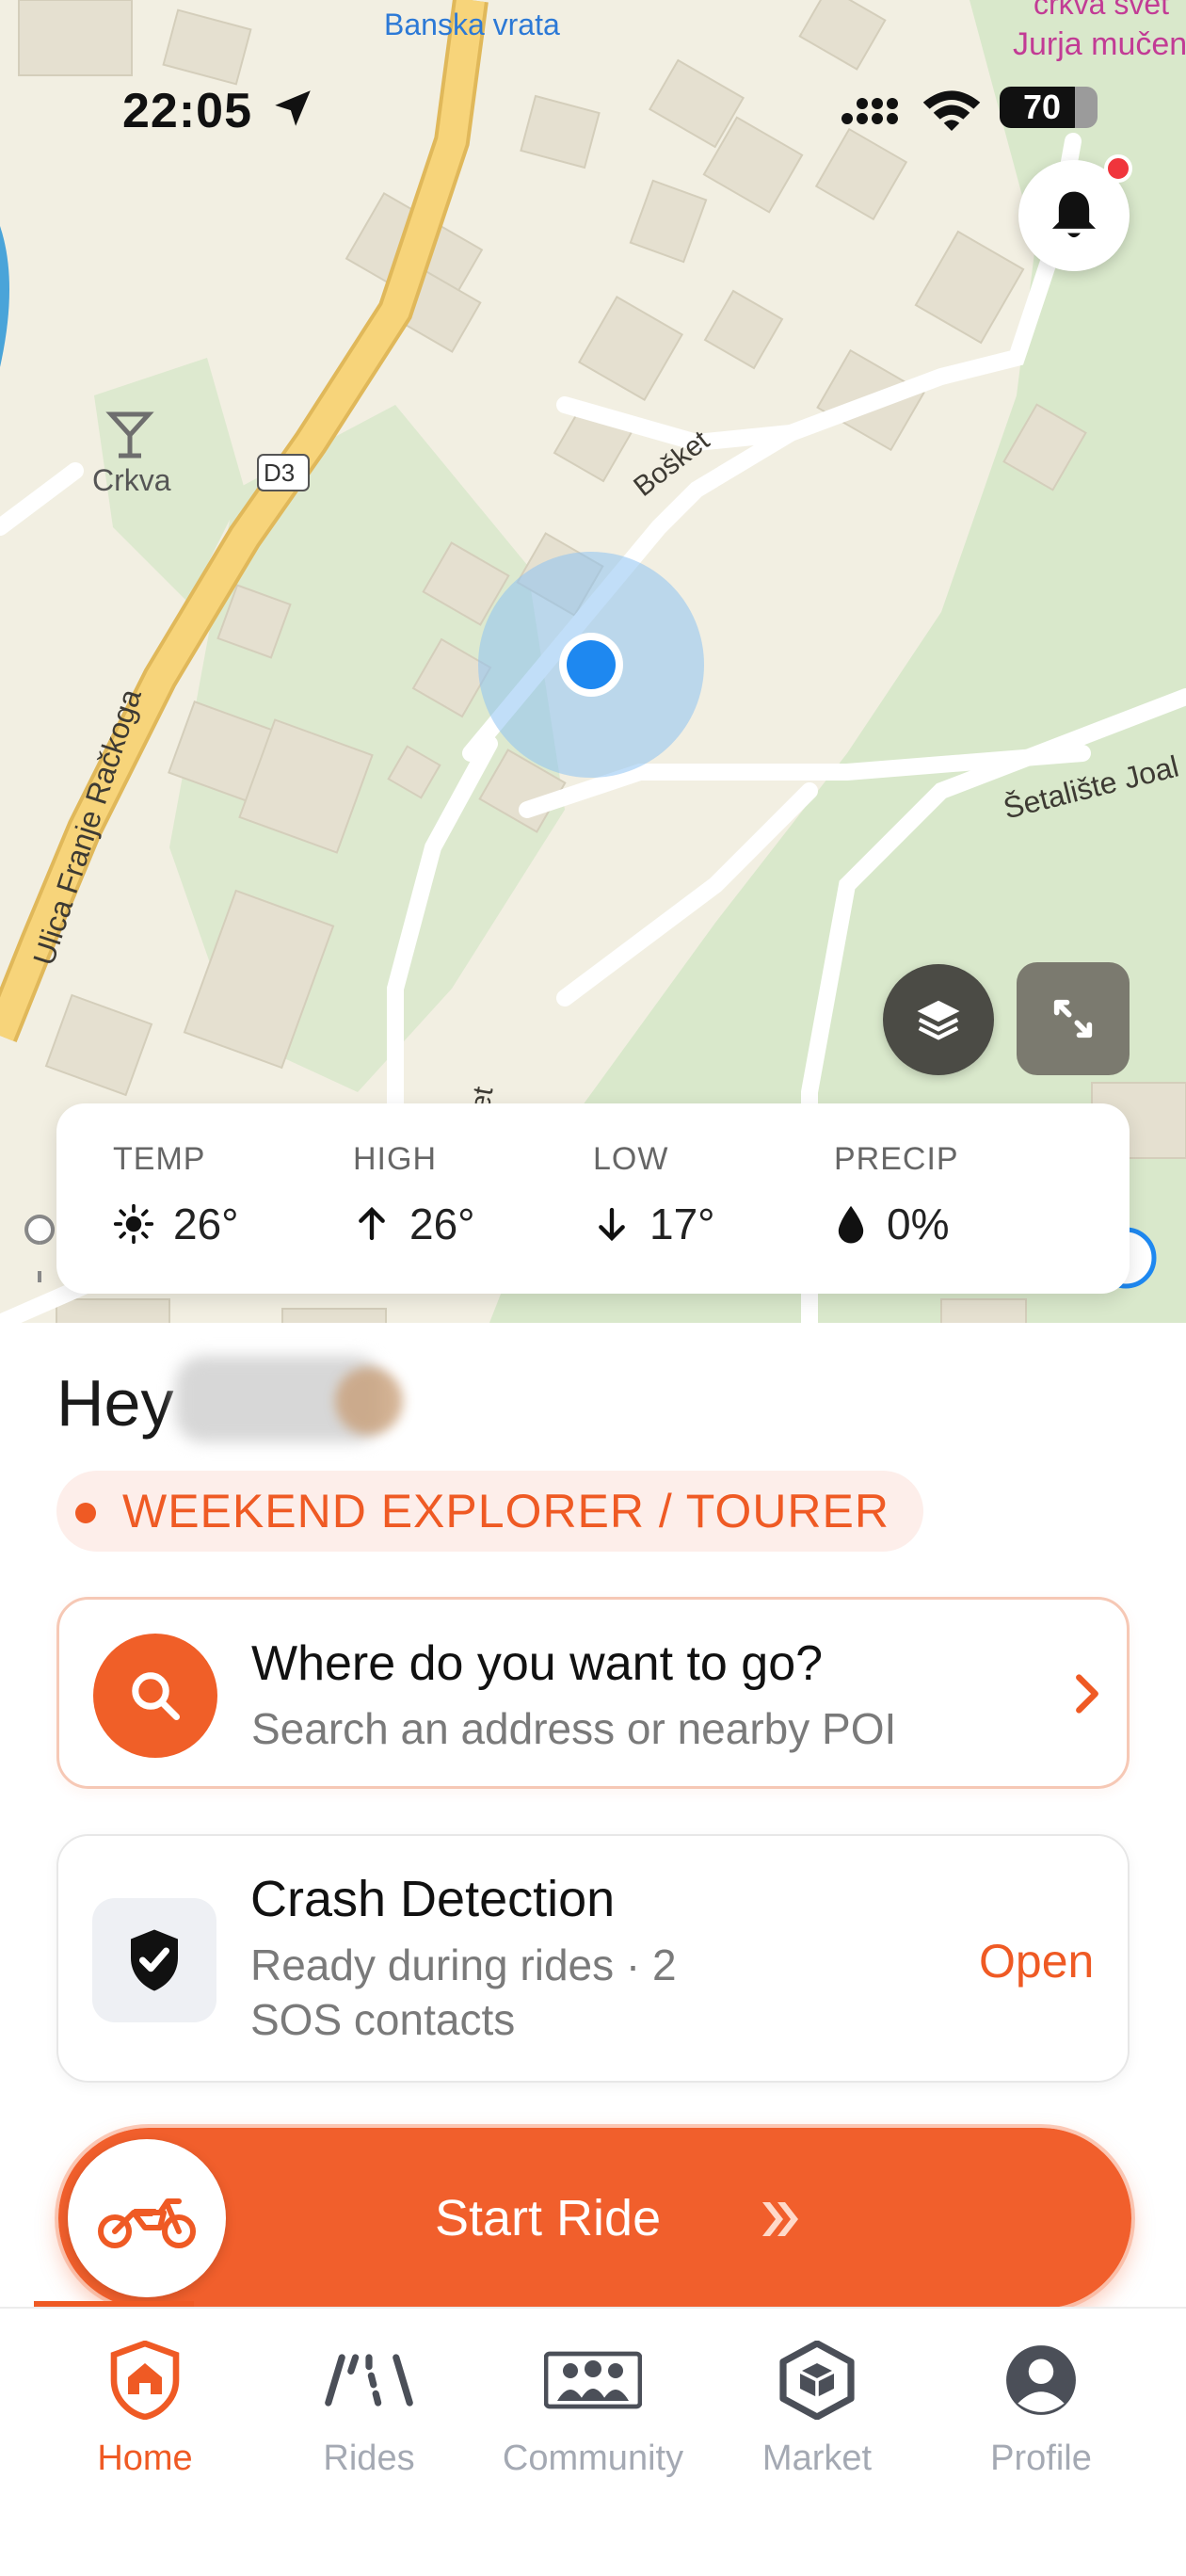 This screenshot has height=2576, width=1186. Describe the element at coordinates (1041, 2380) in the screenshot. I see `user-icon` at that location.